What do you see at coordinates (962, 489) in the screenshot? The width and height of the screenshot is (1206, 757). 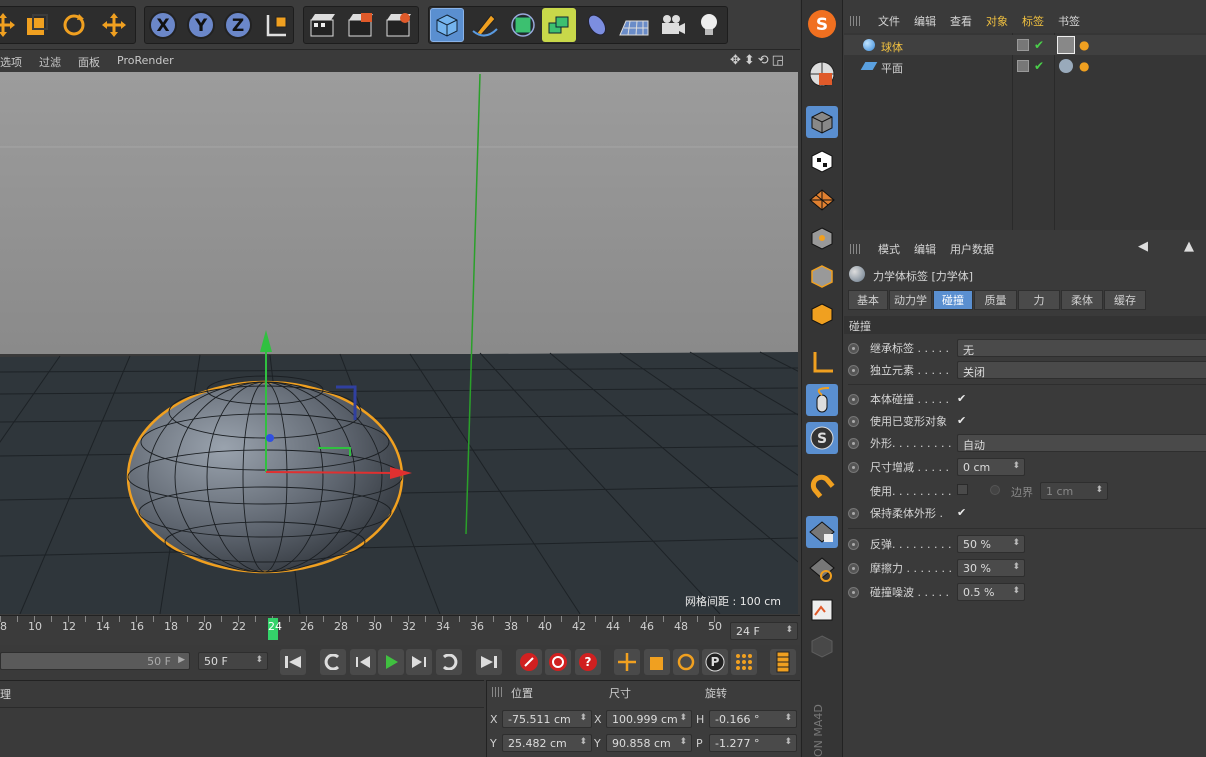 I see `use-checkbox` at bounding box center [962, 489].